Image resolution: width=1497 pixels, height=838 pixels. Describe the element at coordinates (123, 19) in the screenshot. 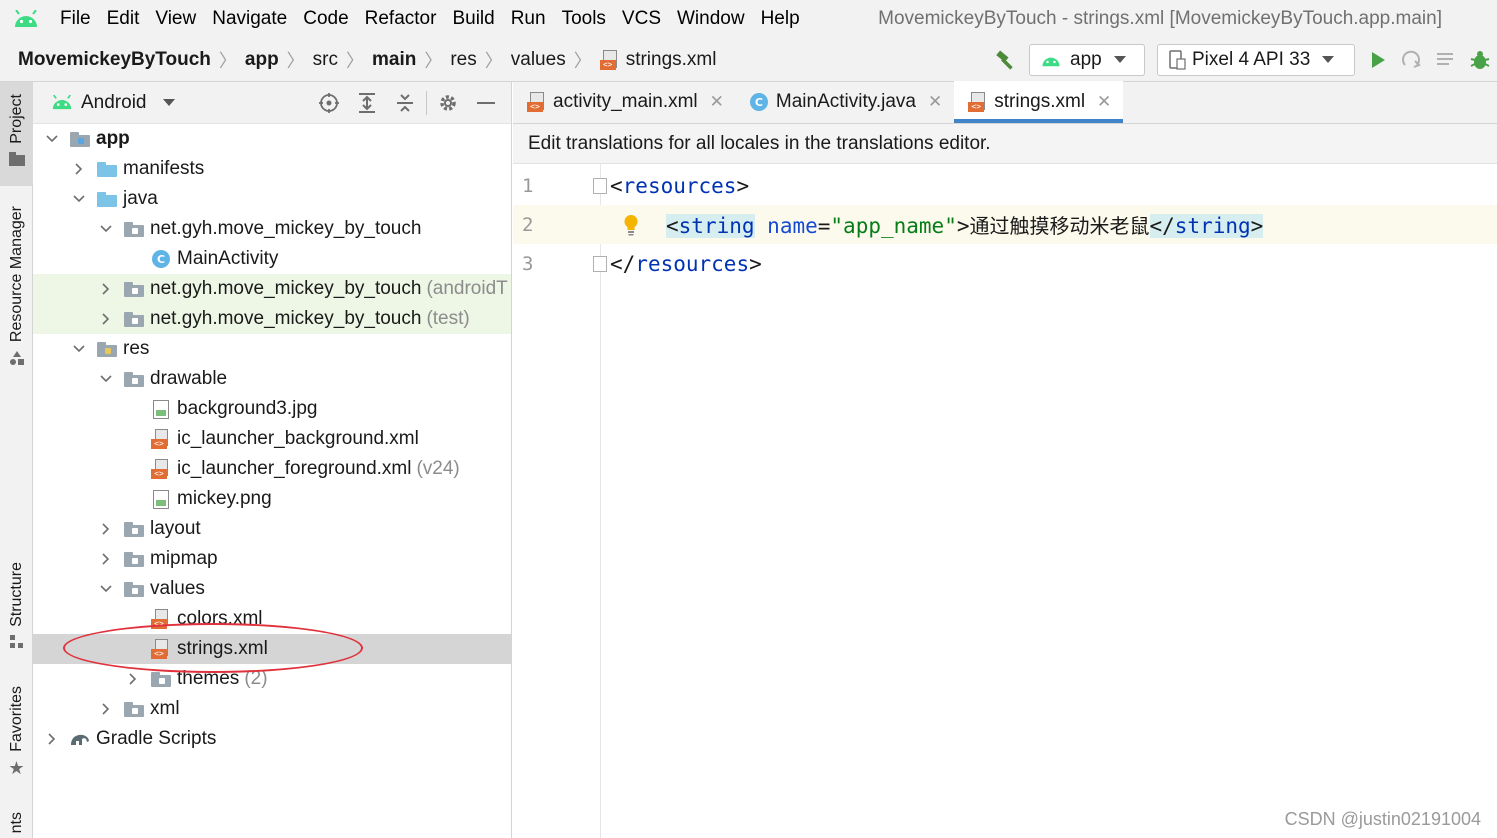

I see `menu-edit: Edit` at that location.